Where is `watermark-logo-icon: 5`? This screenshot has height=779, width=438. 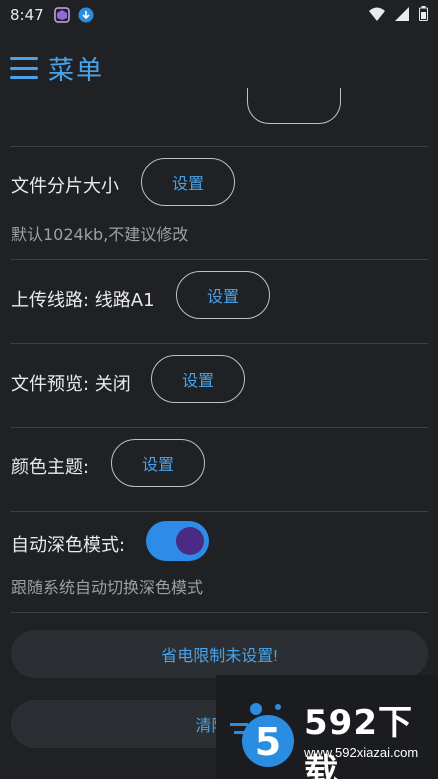 watermark-logo-icon: 5 is located at coordinates (262, 735).